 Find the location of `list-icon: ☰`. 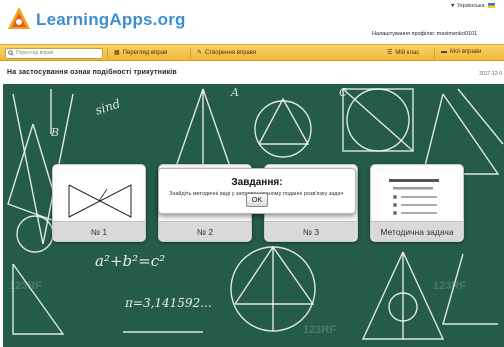

list-icon: ☰ is located at coordinates (390, 53).